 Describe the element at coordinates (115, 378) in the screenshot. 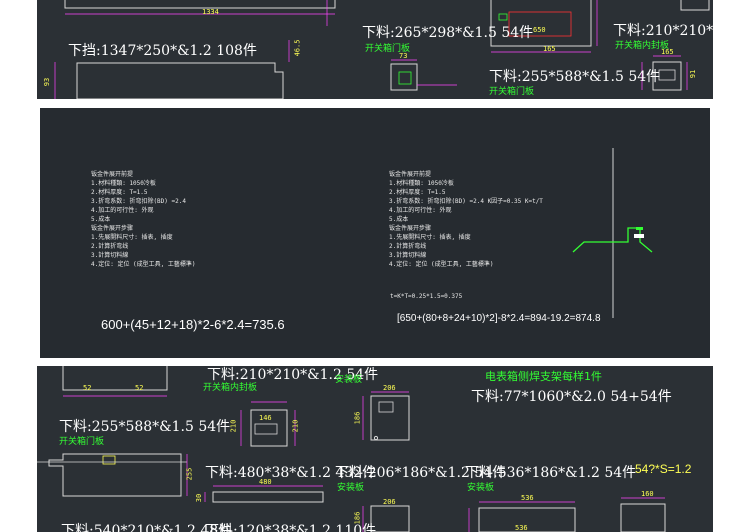

I see `door-top-part` at that location.